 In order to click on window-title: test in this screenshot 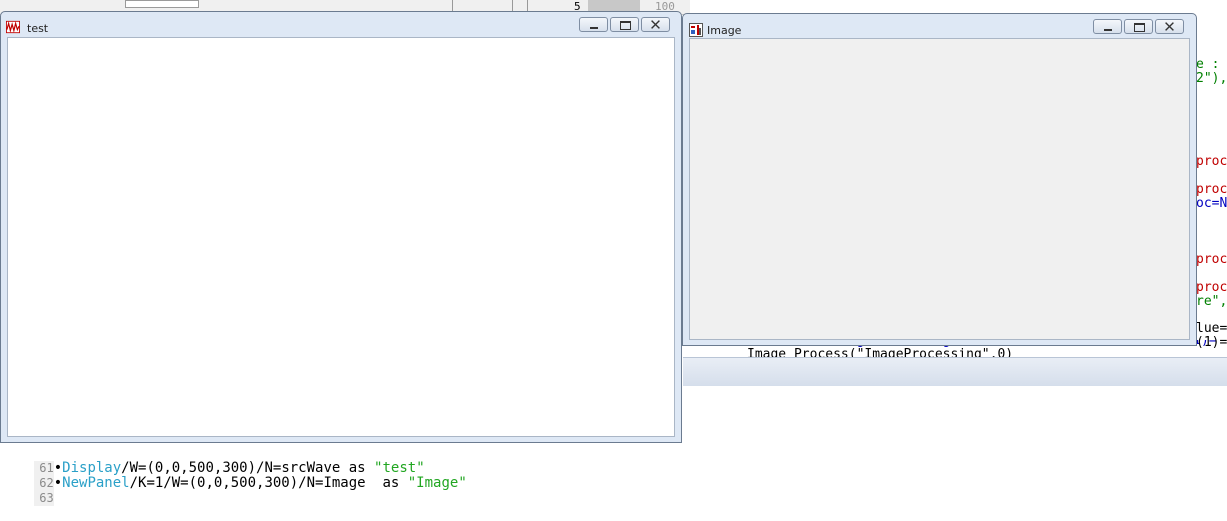, I will do `click(38, 28)`.